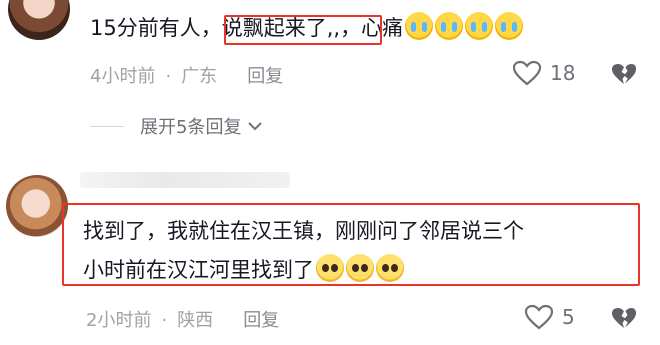  I want to click on chevron-down-icon, so click(255, 126).